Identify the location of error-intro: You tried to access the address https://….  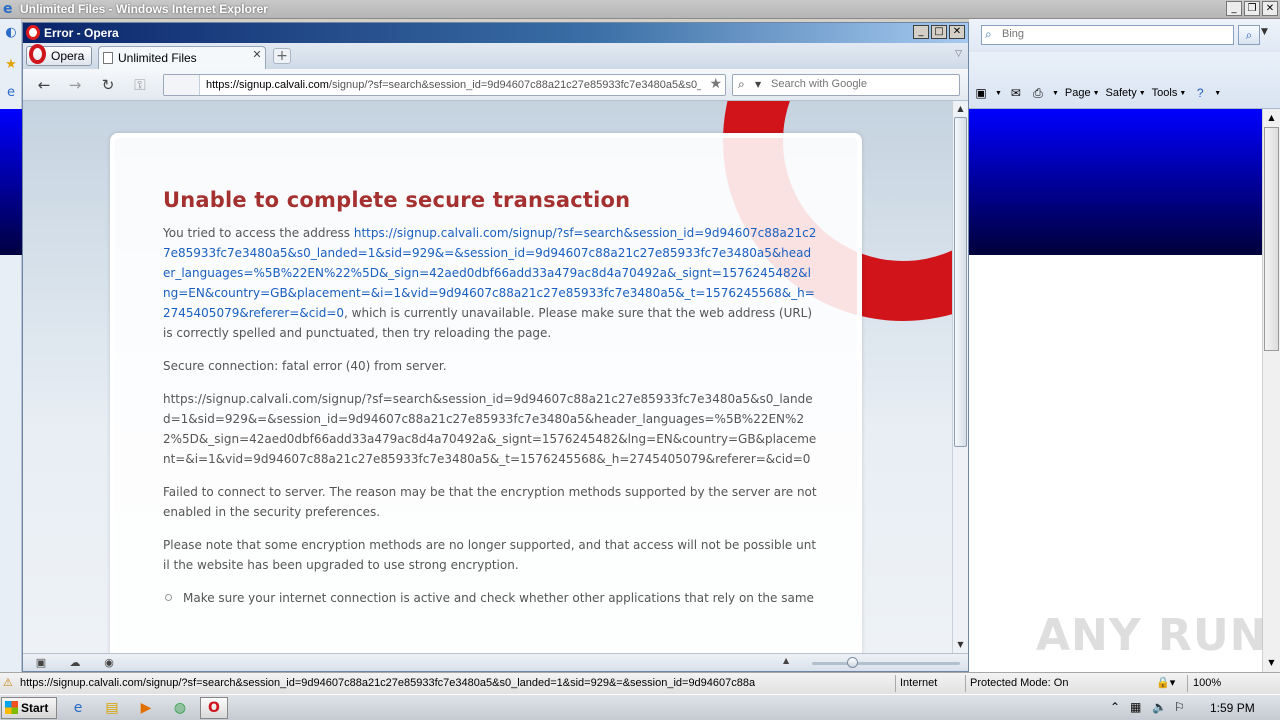
(490, 283).